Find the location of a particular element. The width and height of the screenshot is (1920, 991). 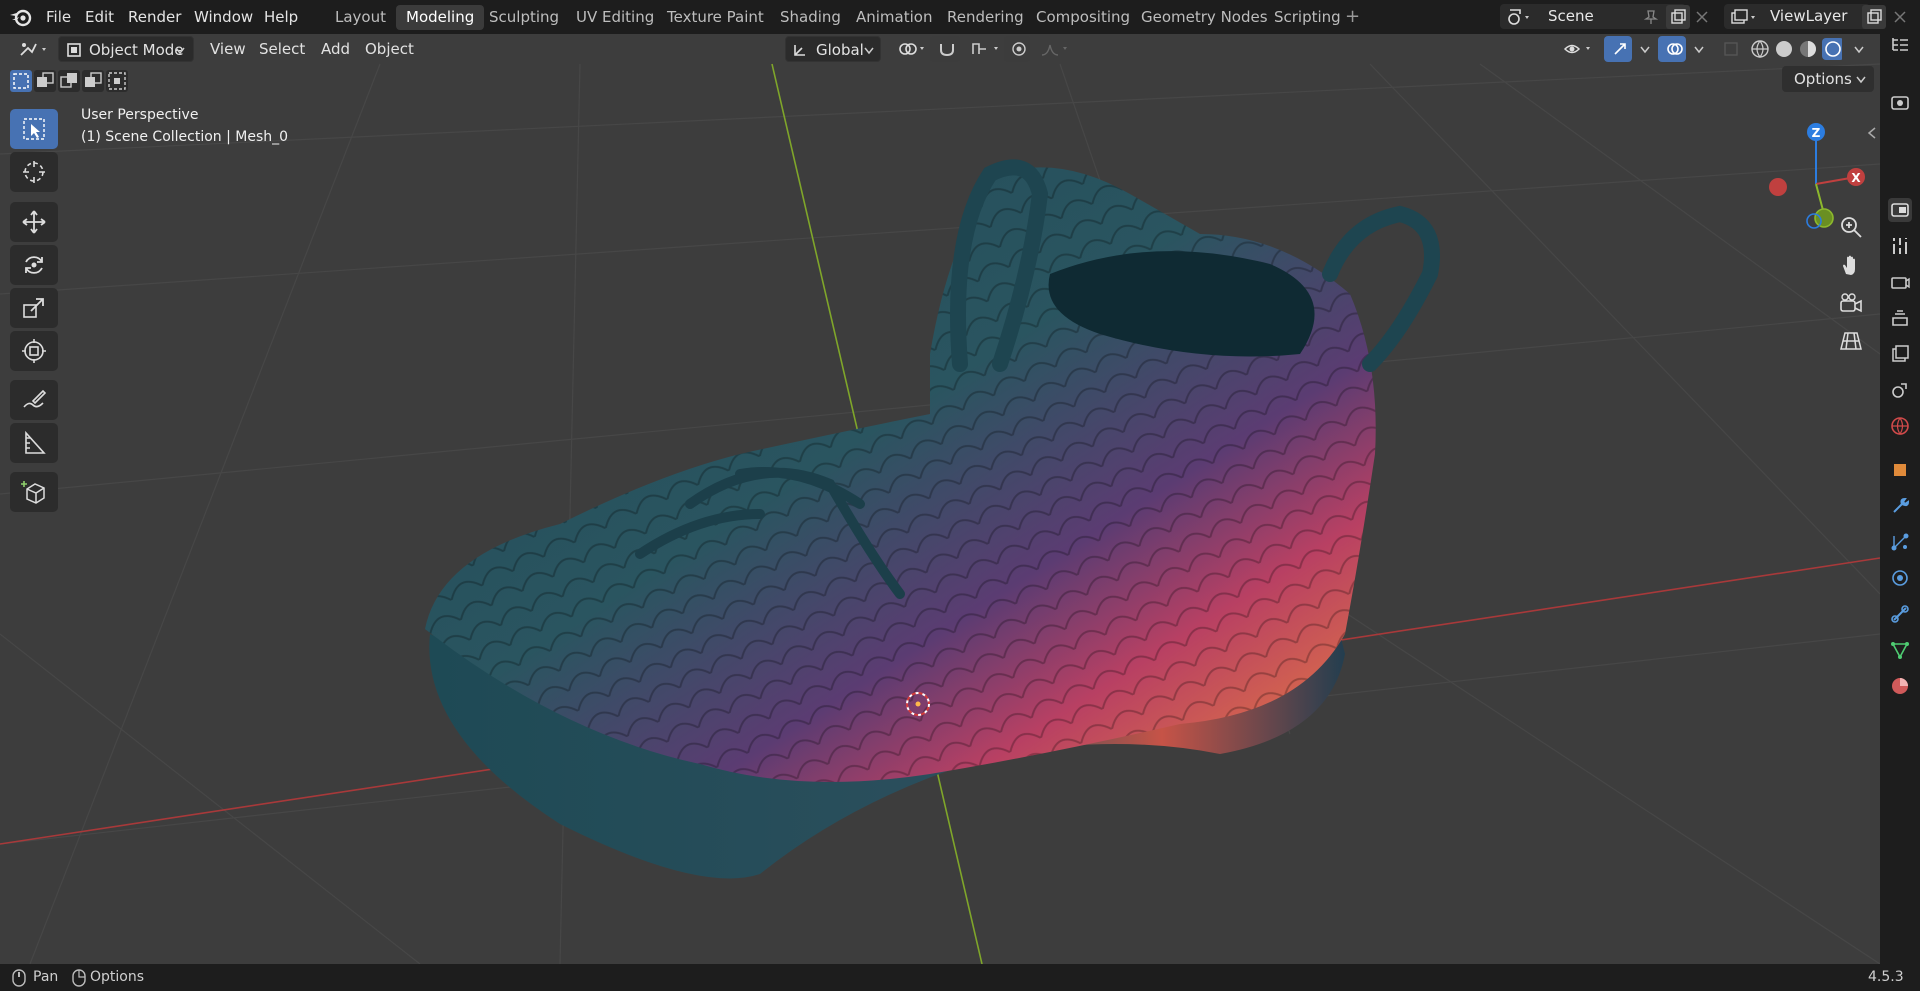

modifier-properties-icon is located at coordinates (1900, 506).